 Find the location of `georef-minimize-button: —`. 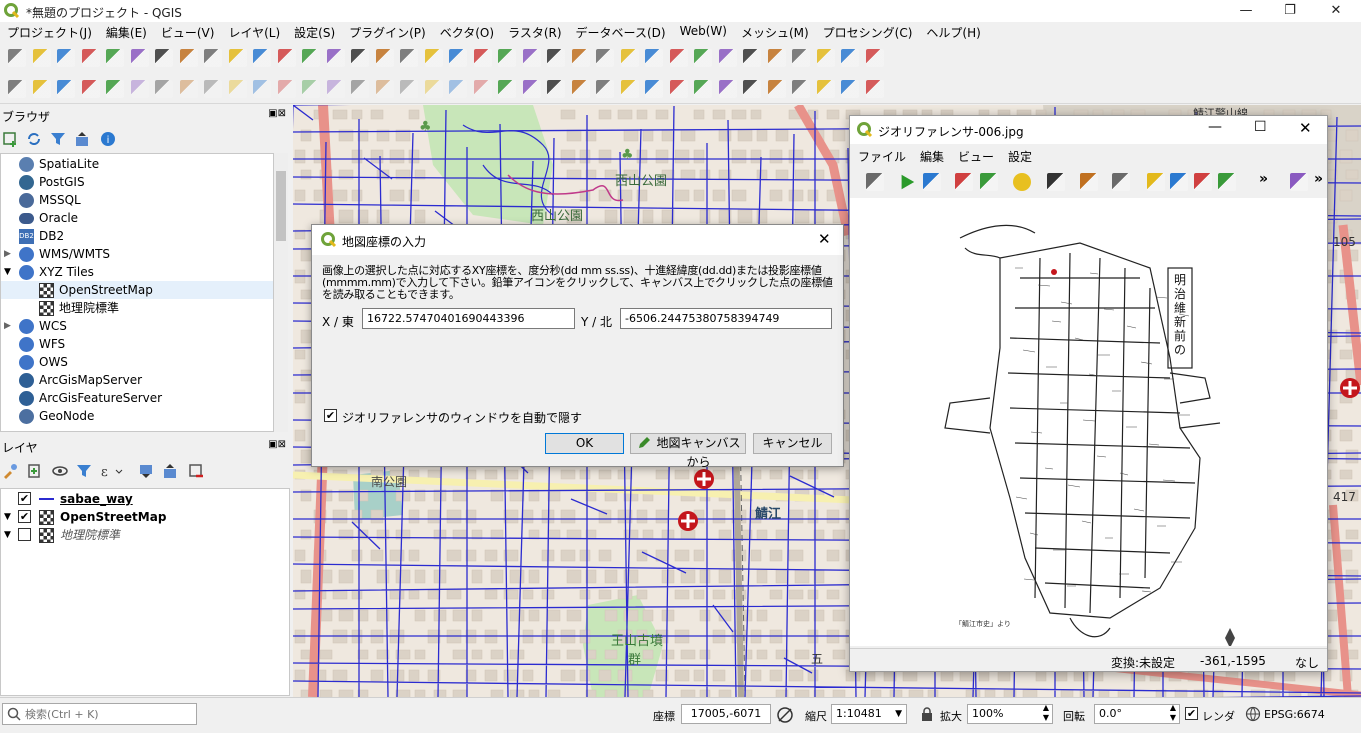

georef-minimize-button: — is located at coordinates (1215, 127).